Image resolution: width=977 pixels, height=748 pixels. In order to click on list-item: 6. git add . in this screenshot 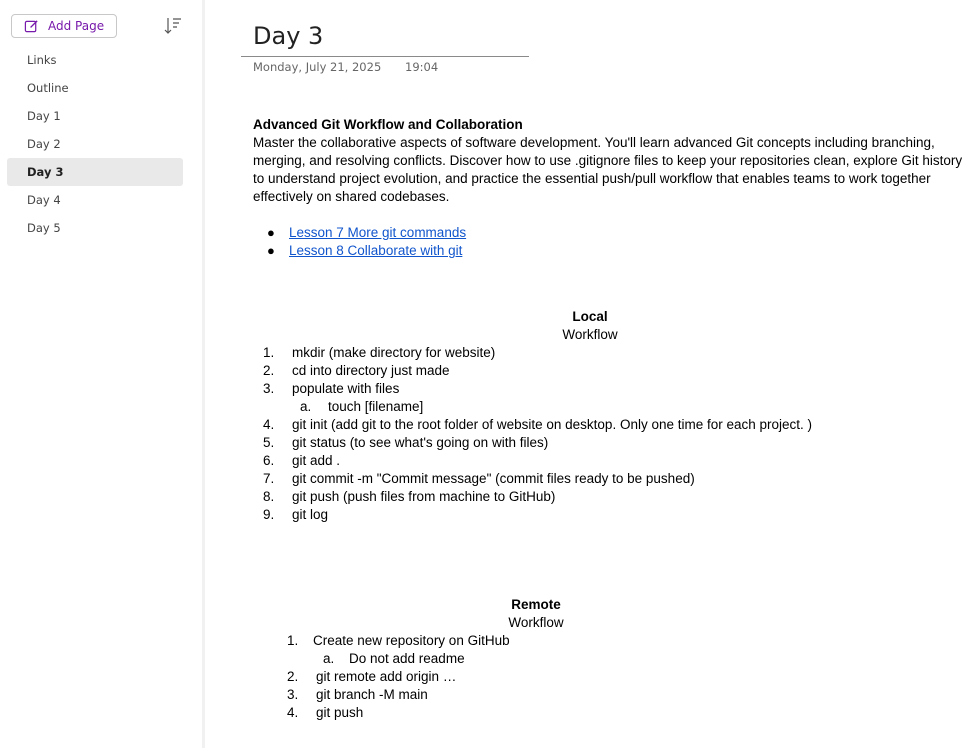, I will do `click(302, 460)`.